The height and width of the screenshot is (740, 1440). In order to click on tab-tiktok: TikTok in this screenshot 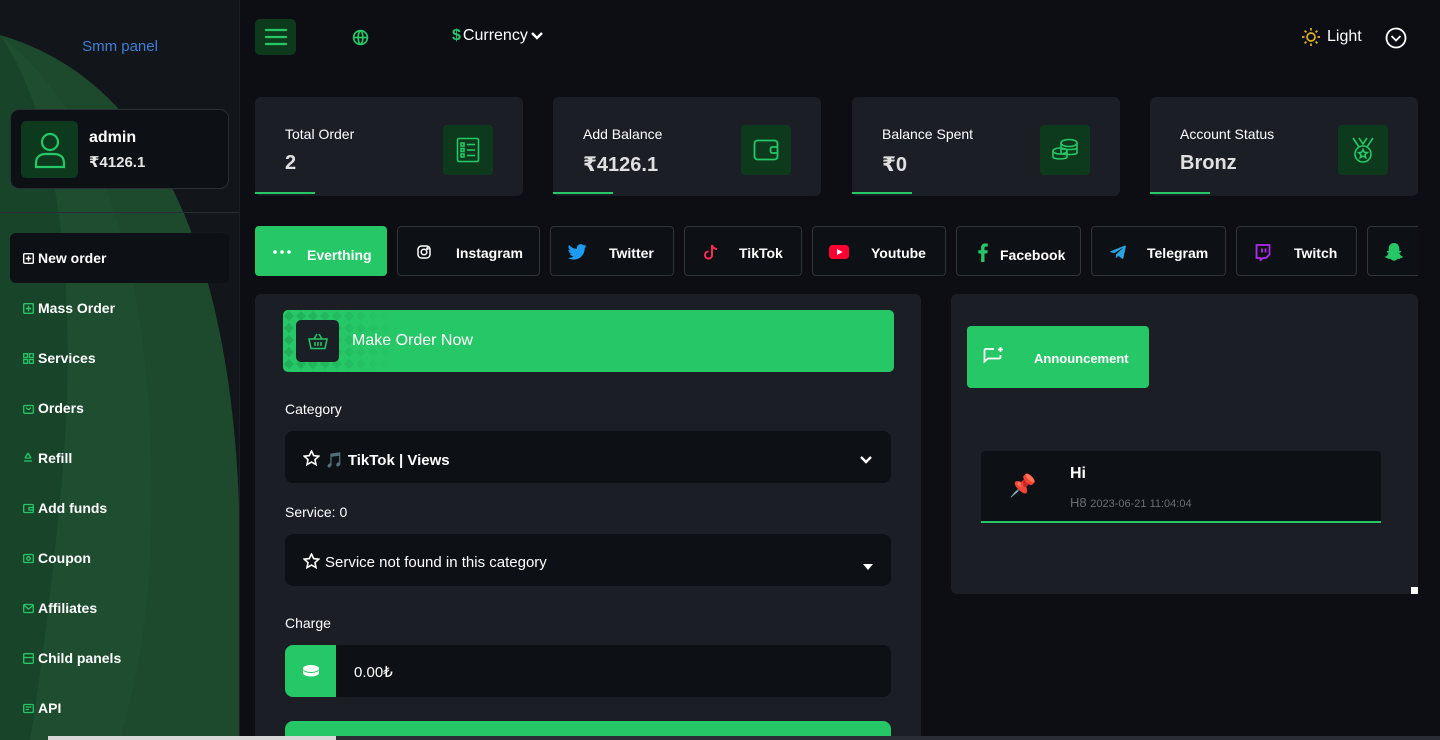, I will do `click(743, 251)`.